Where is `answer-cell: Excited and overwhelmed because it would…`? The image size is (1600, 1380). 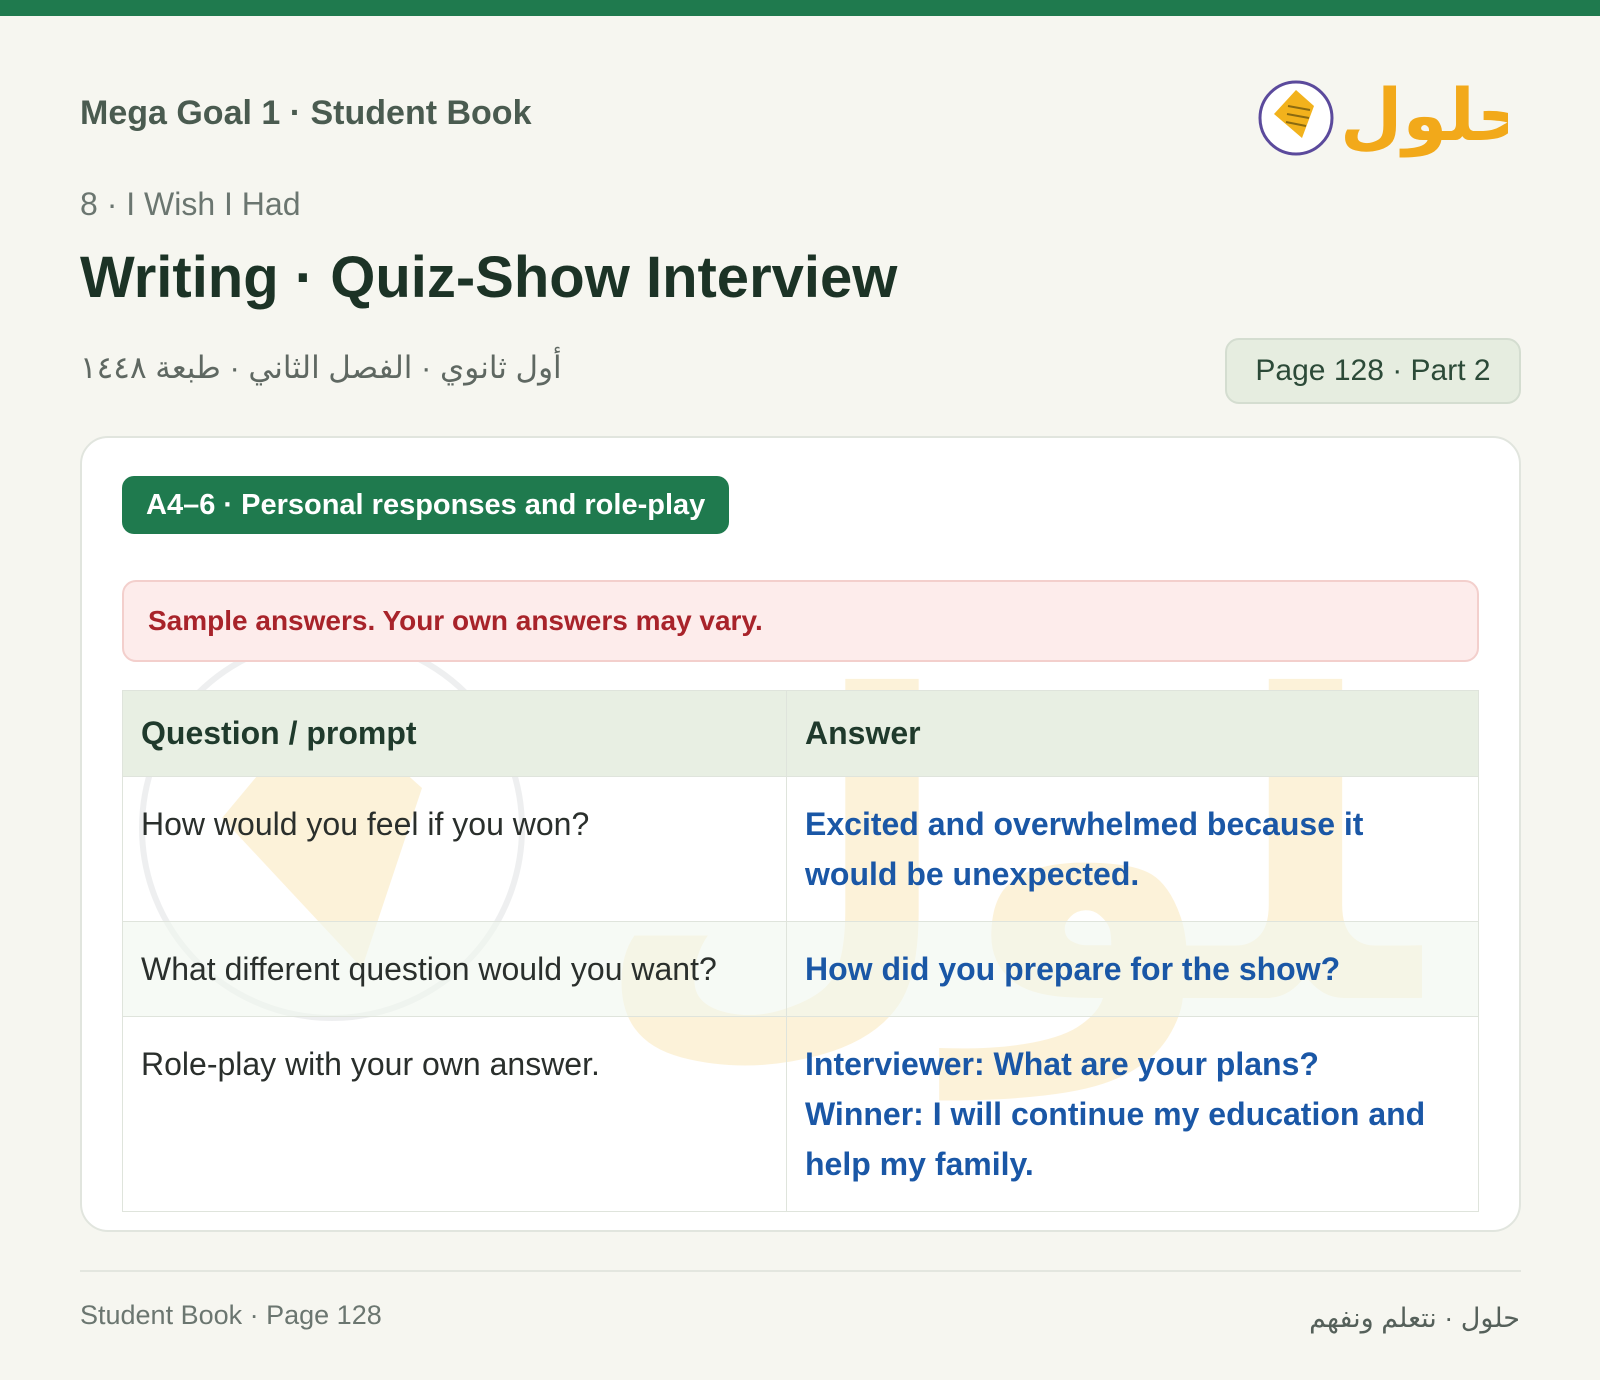 answer-cell: Excited and overwhelmed because it would… is located at coordinates (1132, 849).